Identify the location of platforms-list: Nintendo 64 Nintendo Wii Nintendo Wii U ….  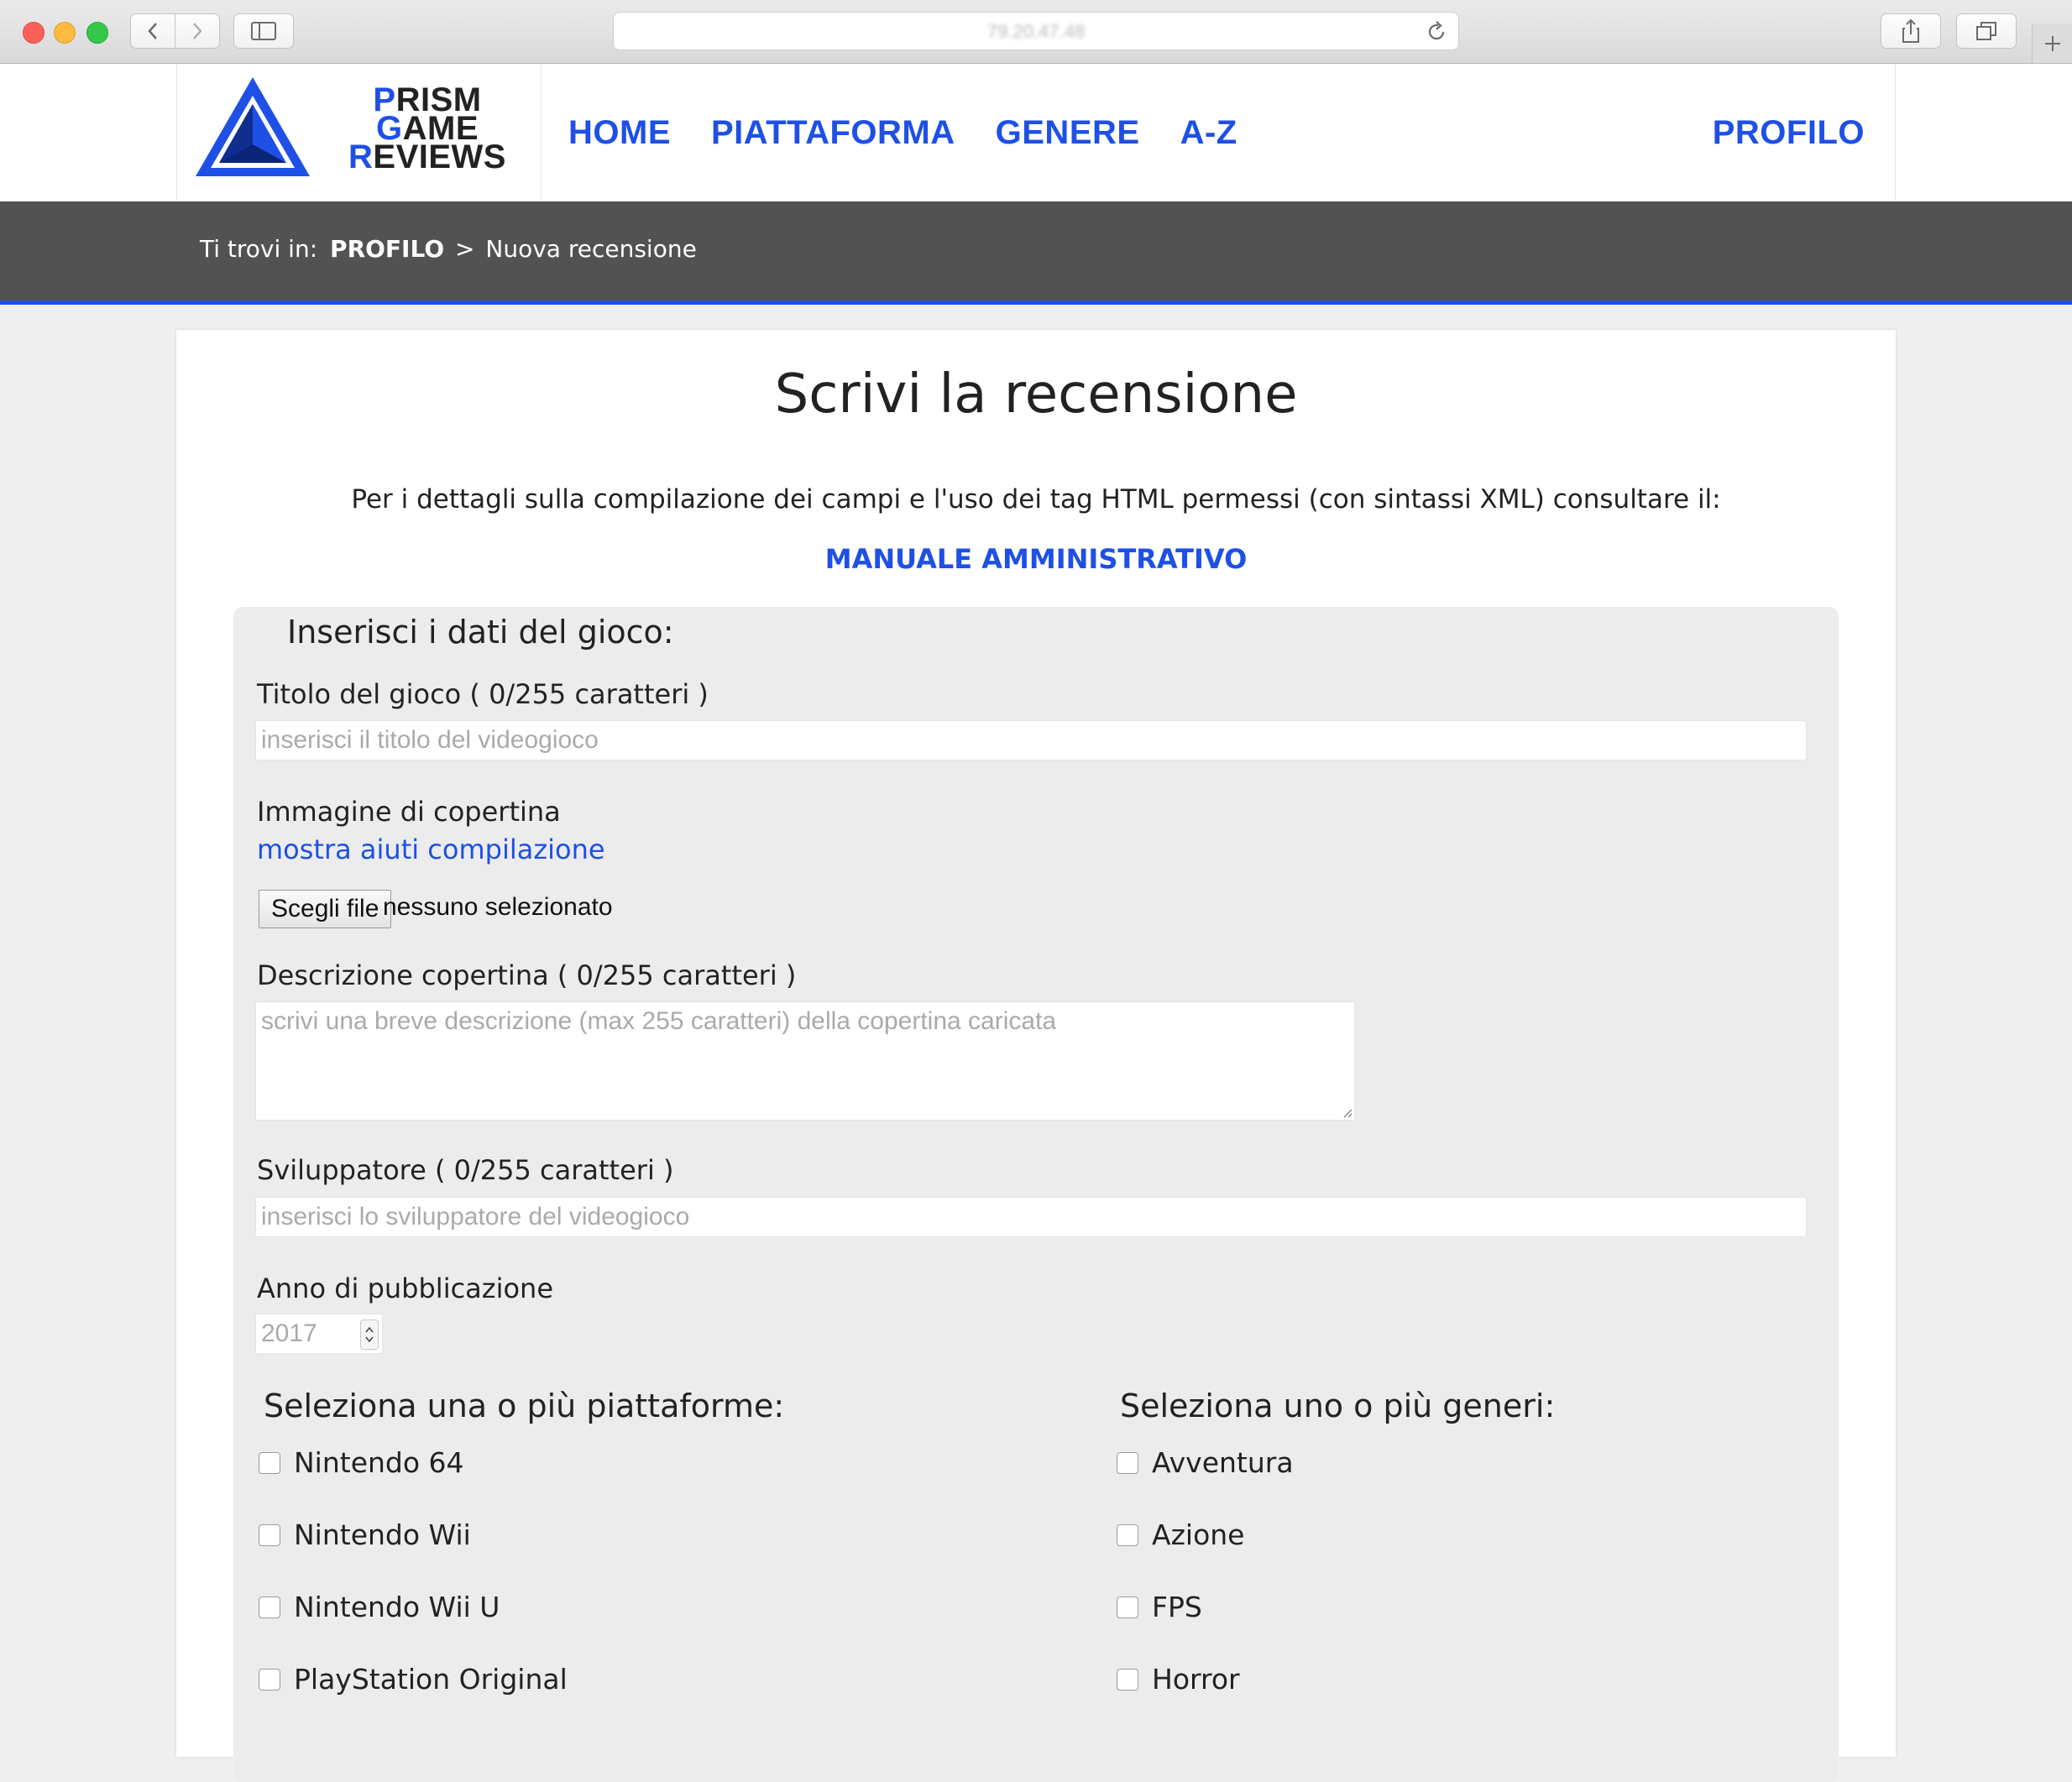
(413, 1590).